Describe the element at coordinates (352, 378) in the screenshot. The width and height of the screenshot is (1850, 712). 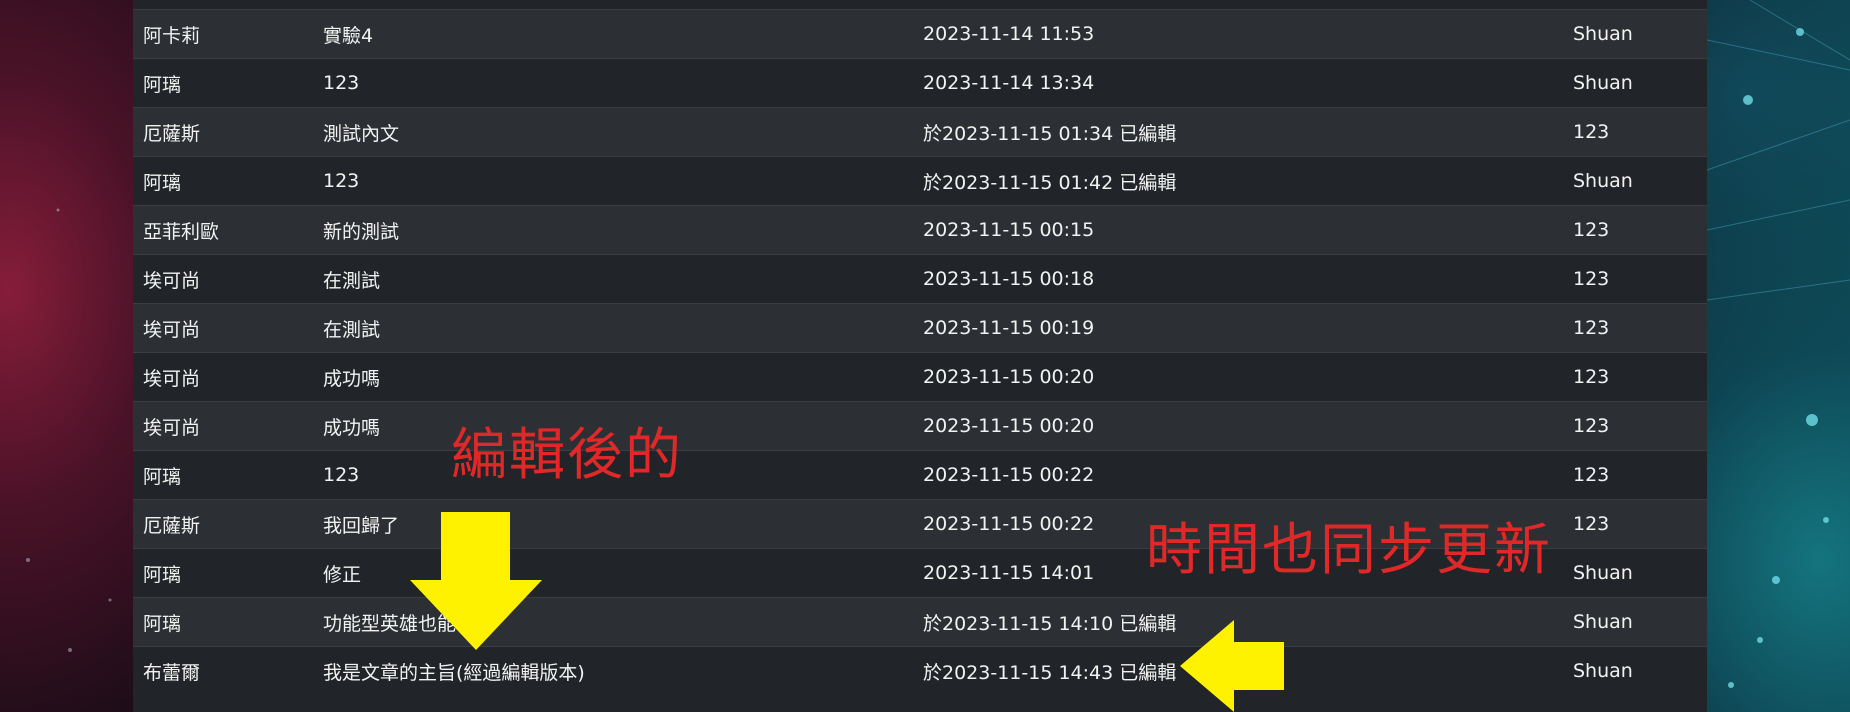
I see `content-cell: 成功嗎` at that location.